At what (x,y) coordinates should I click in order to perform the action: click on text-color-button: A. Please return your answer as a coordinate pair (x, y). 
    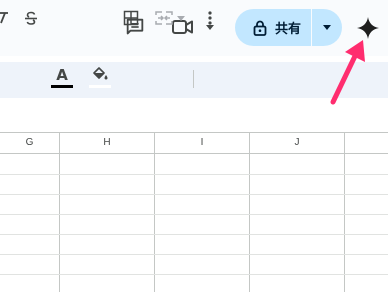
    Looking at the image, I should click on (62, 75).